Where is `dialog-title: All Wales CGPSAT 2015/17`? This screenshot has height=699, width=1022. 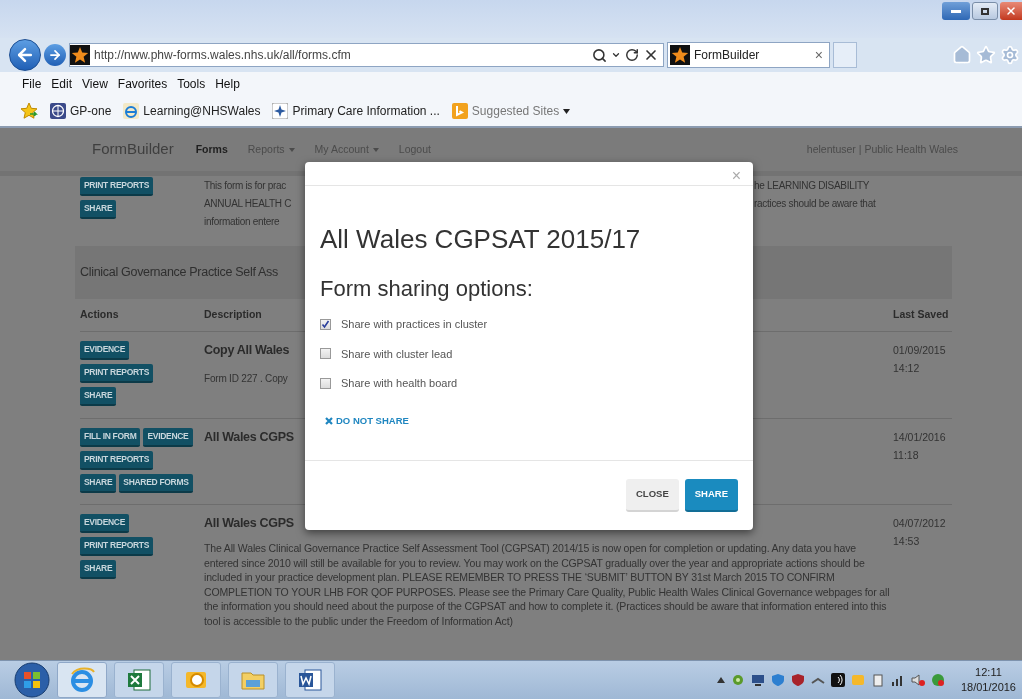
dialog-title: All Wales CGPSAT 2015/17 is located at coordinates (481, 239).